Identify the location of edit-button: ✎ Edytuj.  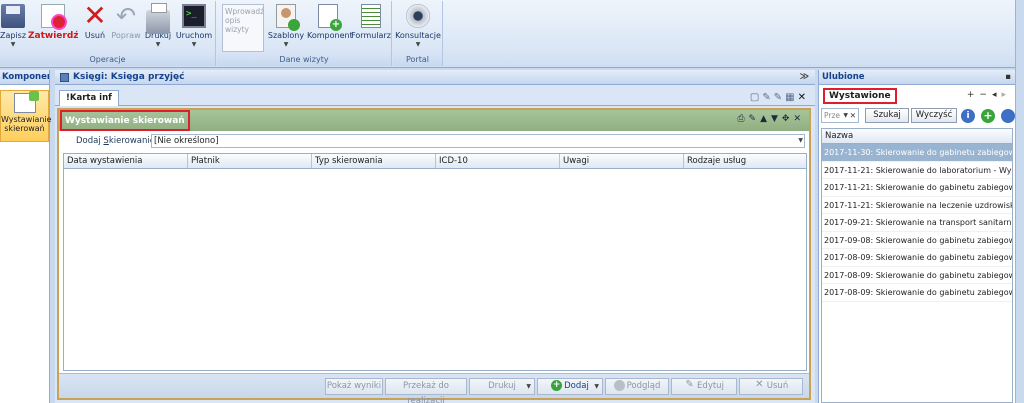
(704, 386).